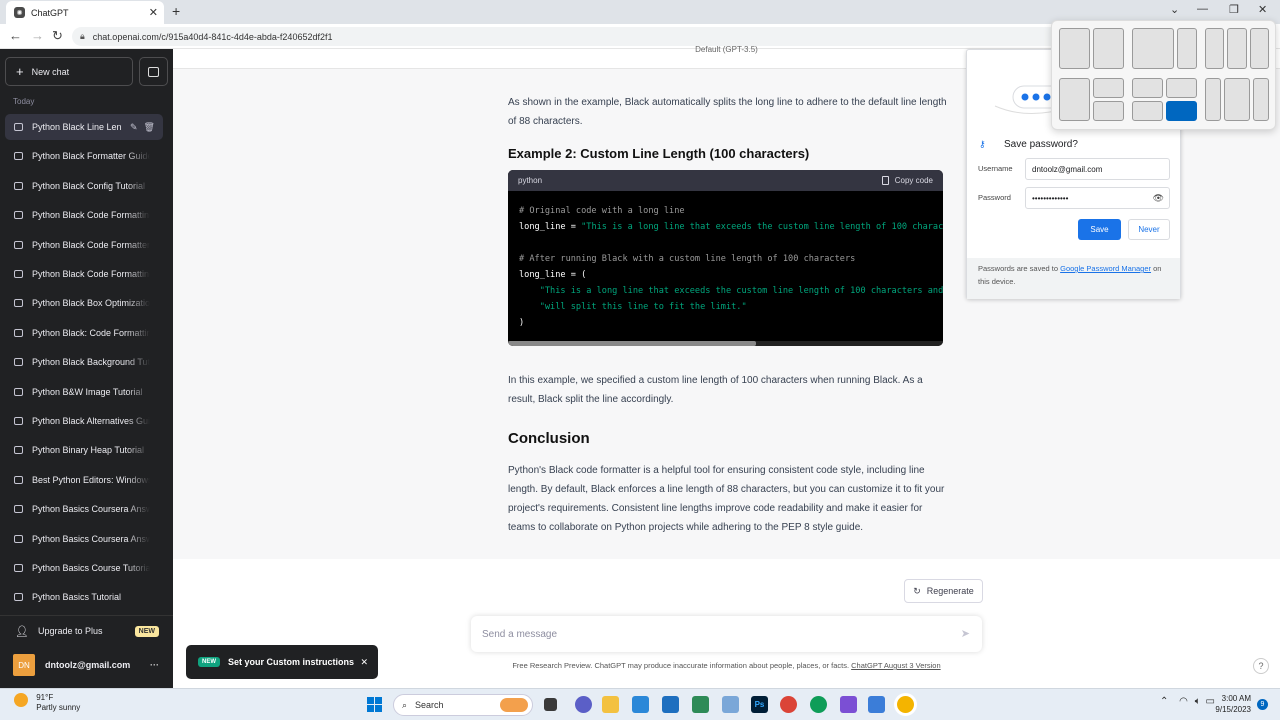  I want to click on sidebar-chat-item: Best Python Editors: Windows, so click(84, 480).